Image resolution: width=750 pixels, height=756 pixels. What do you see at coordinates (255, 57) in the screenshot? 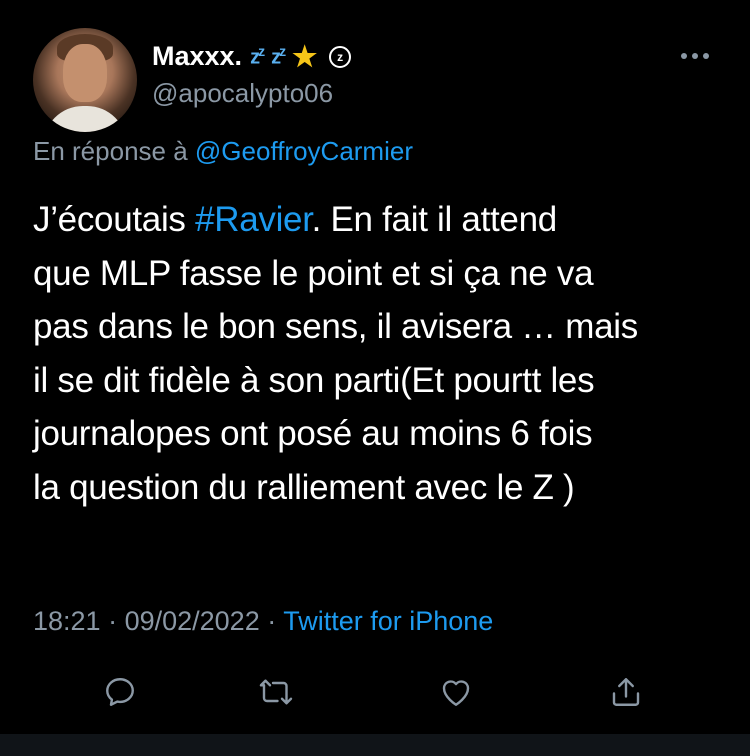
I see `zz-small: z` at bounding box center [255, 57].